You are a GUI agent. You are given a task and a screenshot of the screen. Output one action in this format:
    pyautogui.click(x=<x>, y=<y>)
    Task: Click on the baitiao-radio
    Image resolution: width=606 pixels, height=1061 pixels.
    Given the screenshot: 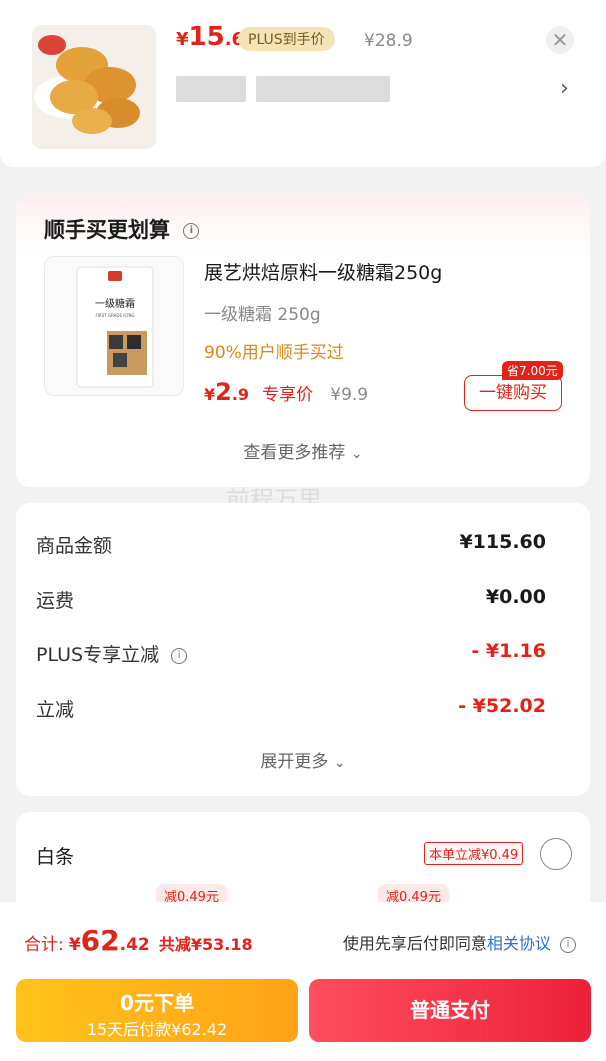 What is the action you would take?
    pyautogui.click(x=556, y=854)
    